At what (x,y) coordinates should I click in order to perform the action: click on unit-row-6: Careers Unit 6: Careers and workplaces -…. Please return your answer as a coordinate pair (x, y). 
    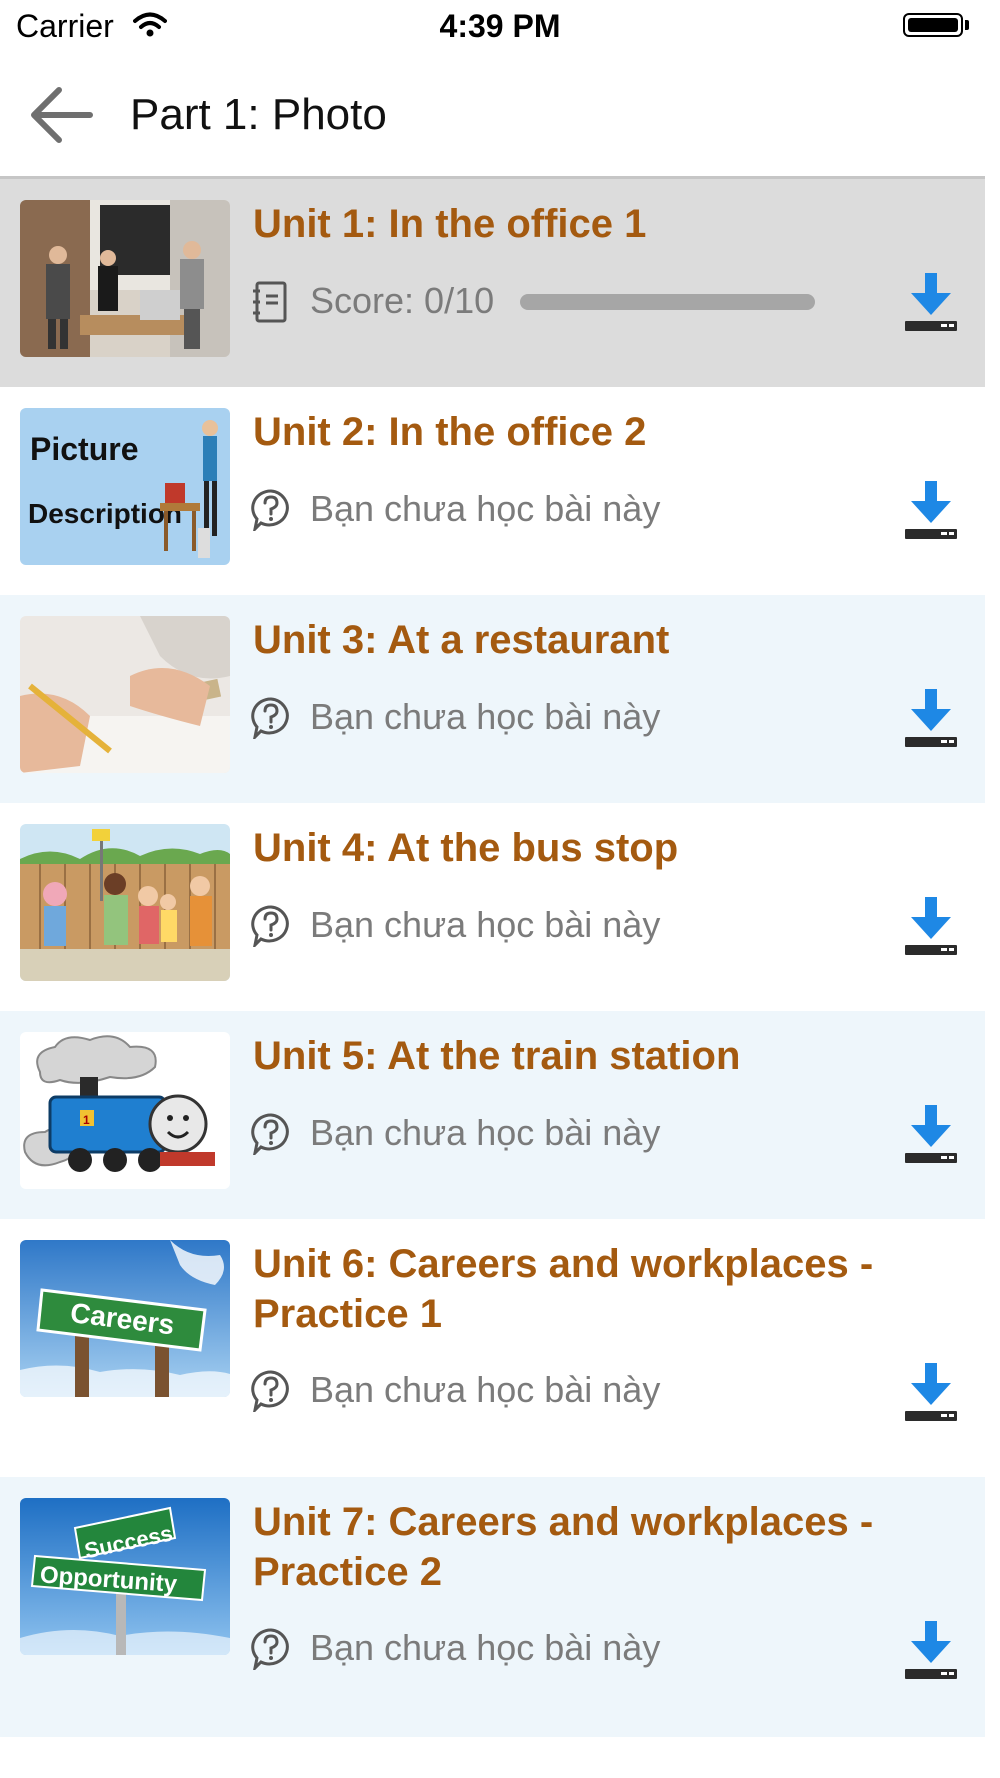
    Looking at the image, I should click on (492, 1348).